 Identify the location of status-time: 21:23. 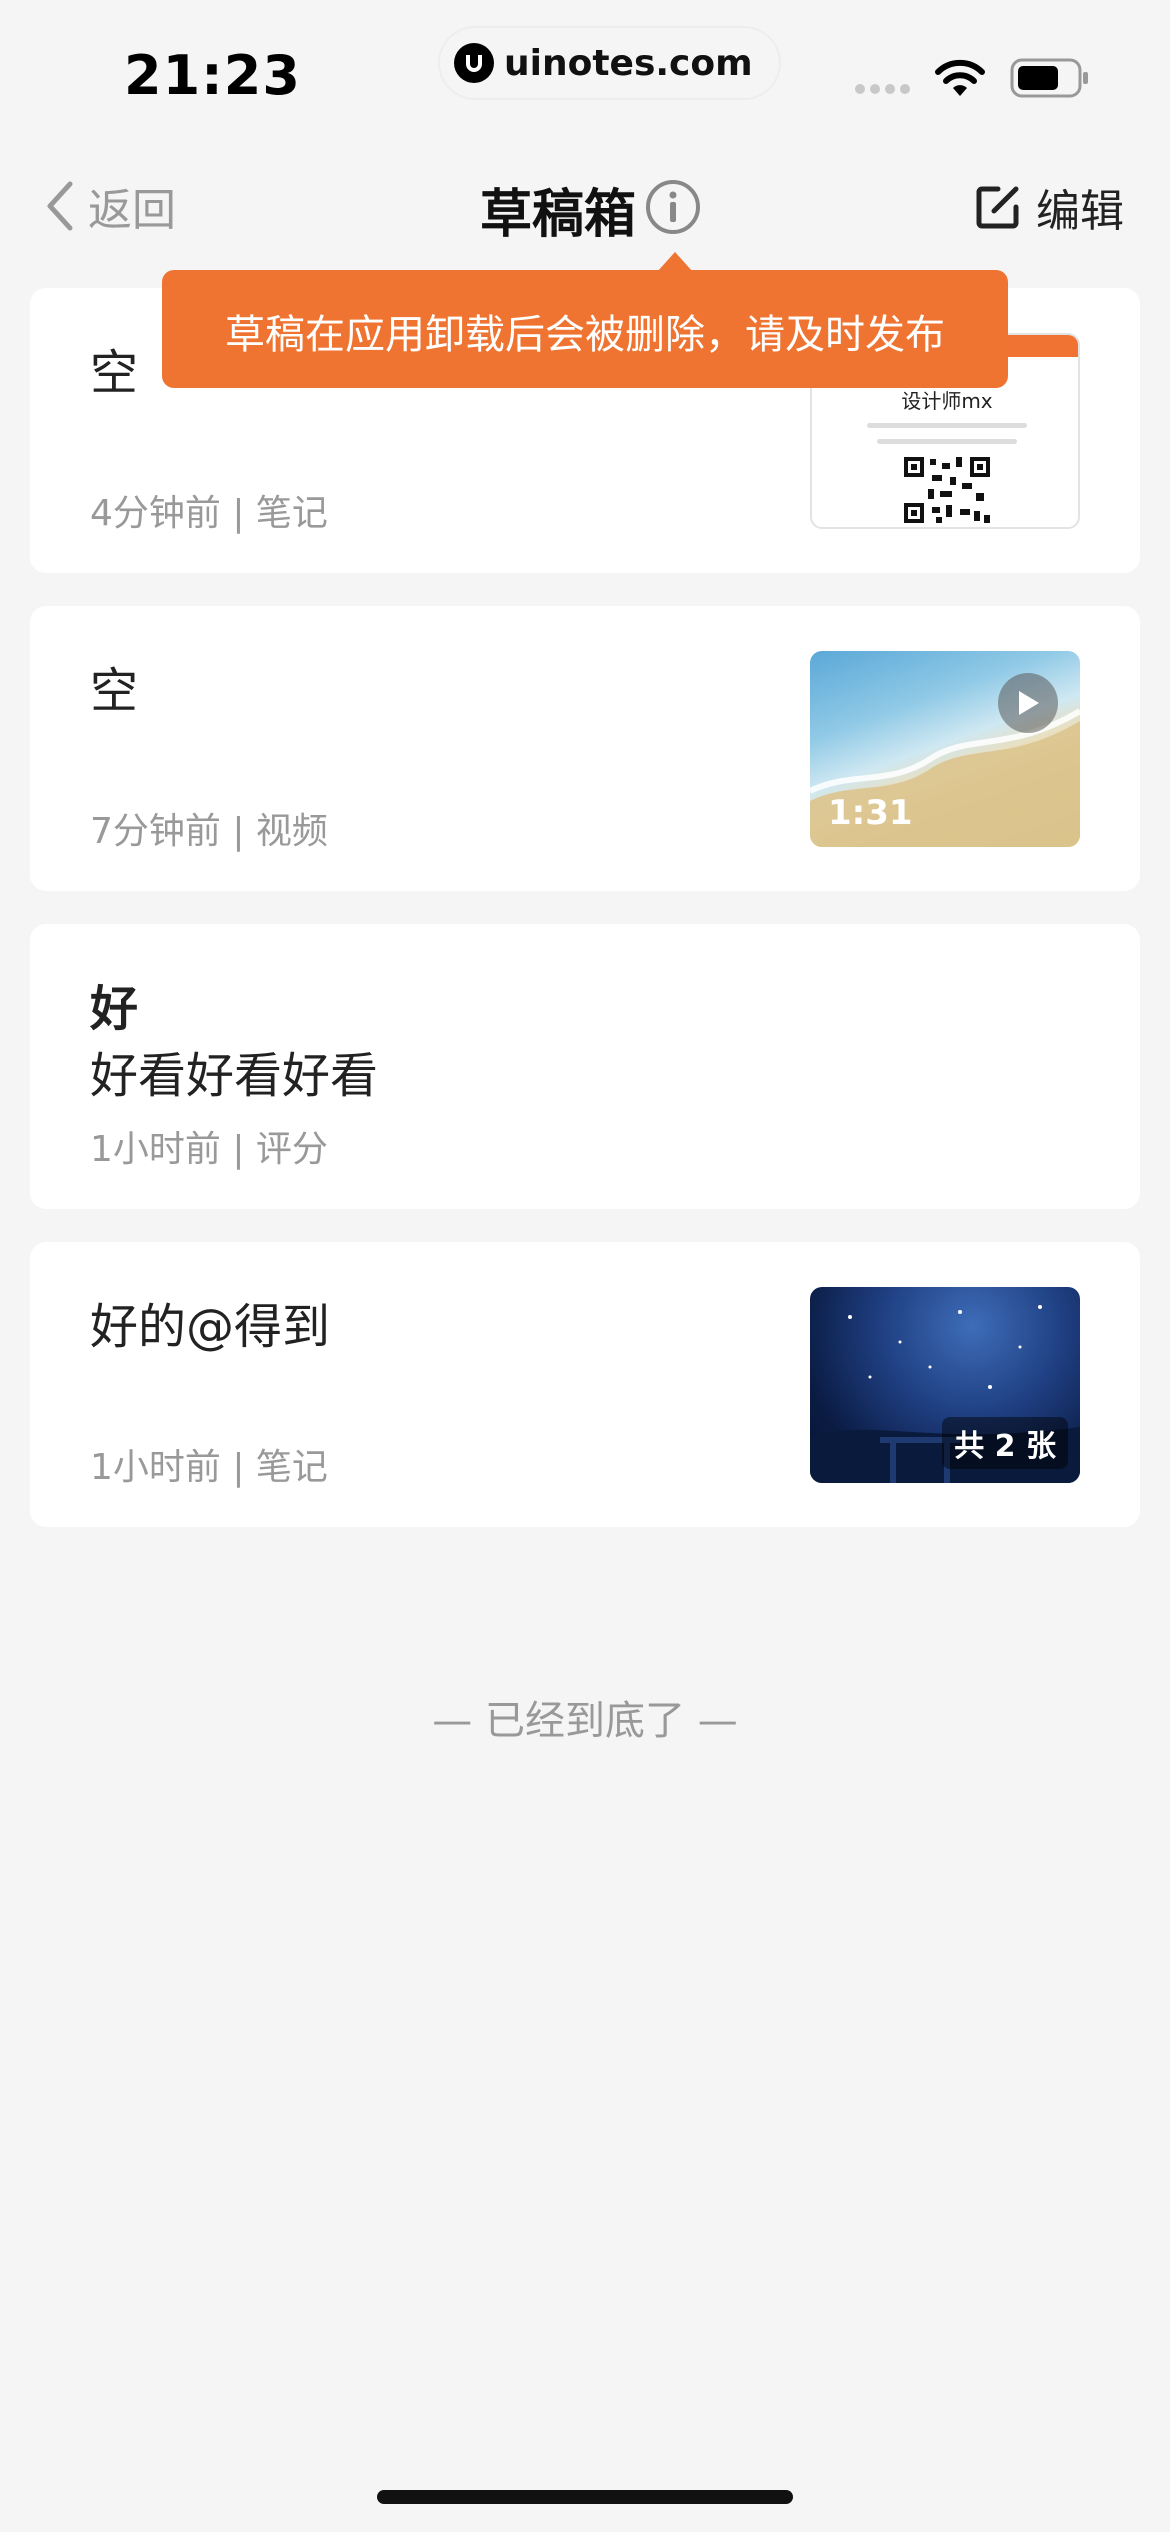
(212, 75).